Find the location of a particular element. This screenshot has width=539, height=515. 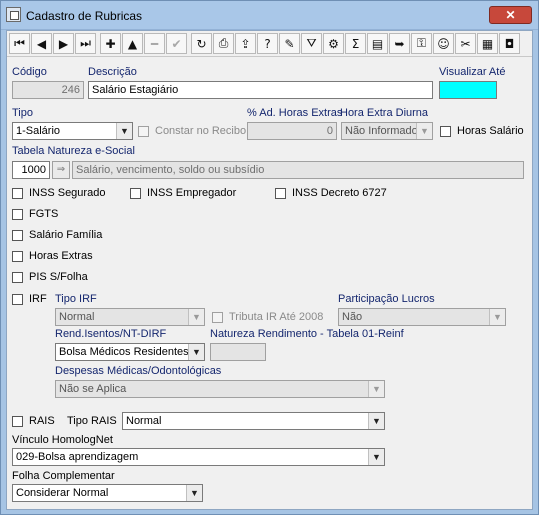

filter-button: ⛛ is located at coordinates (311, 43).